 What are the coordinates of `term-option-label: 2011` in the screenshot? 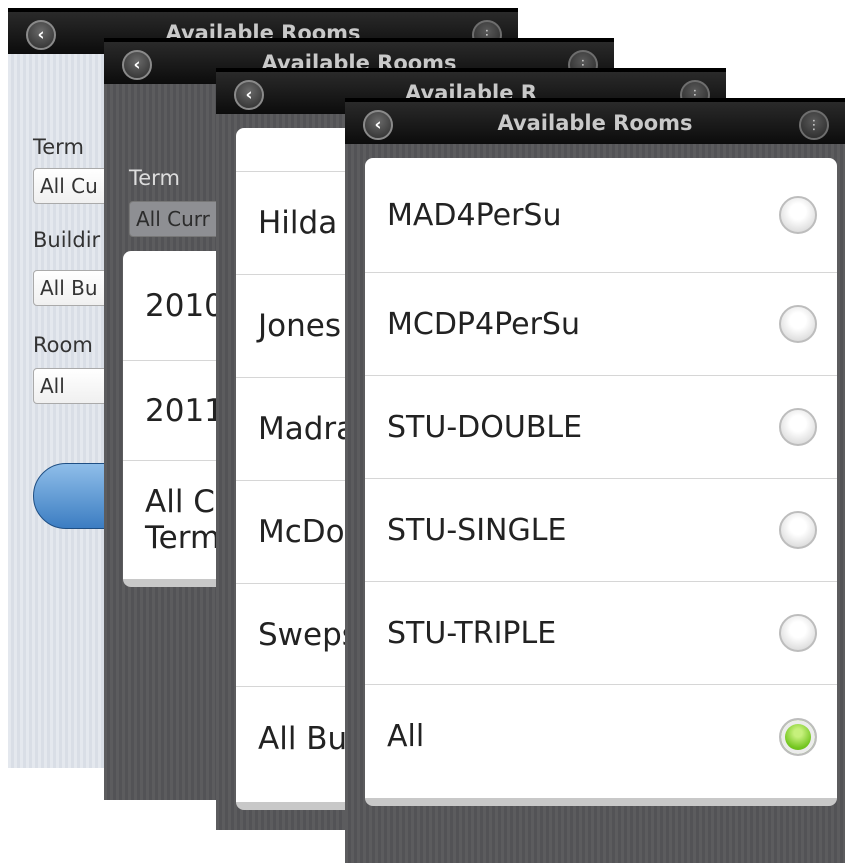 It's located at (184, 410).